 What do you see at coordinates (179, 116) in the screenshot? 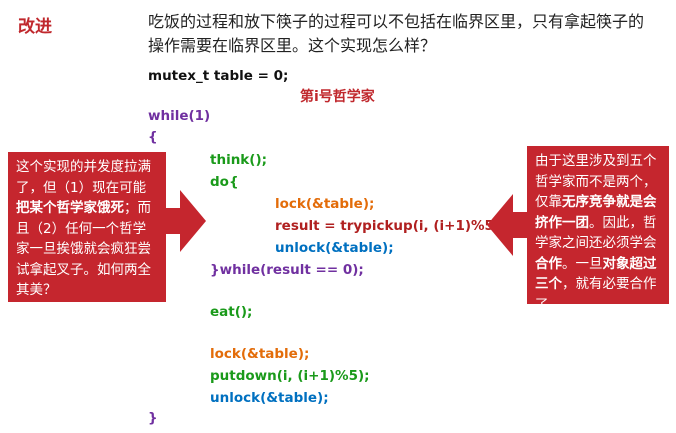
I see `code-while-start: while(1)` at bounding box center [179, 116].